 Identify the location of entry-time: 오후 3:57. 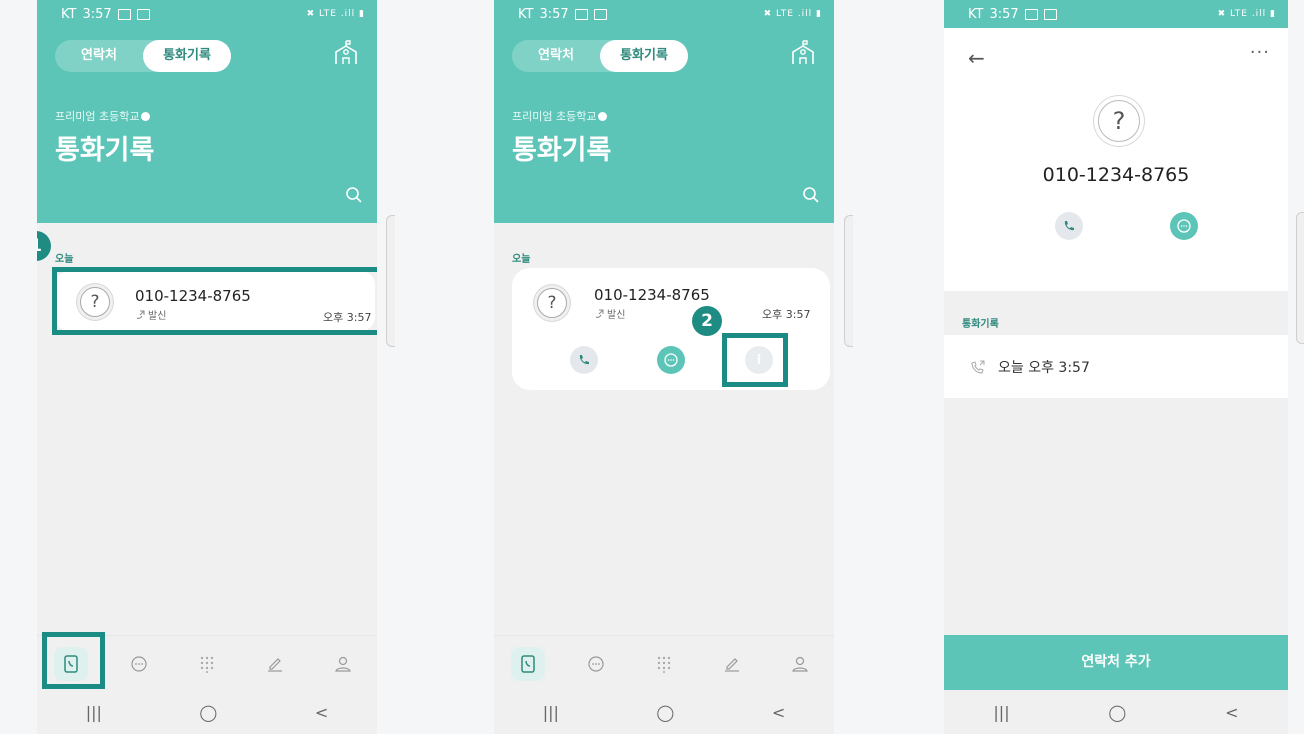
(786, 314).